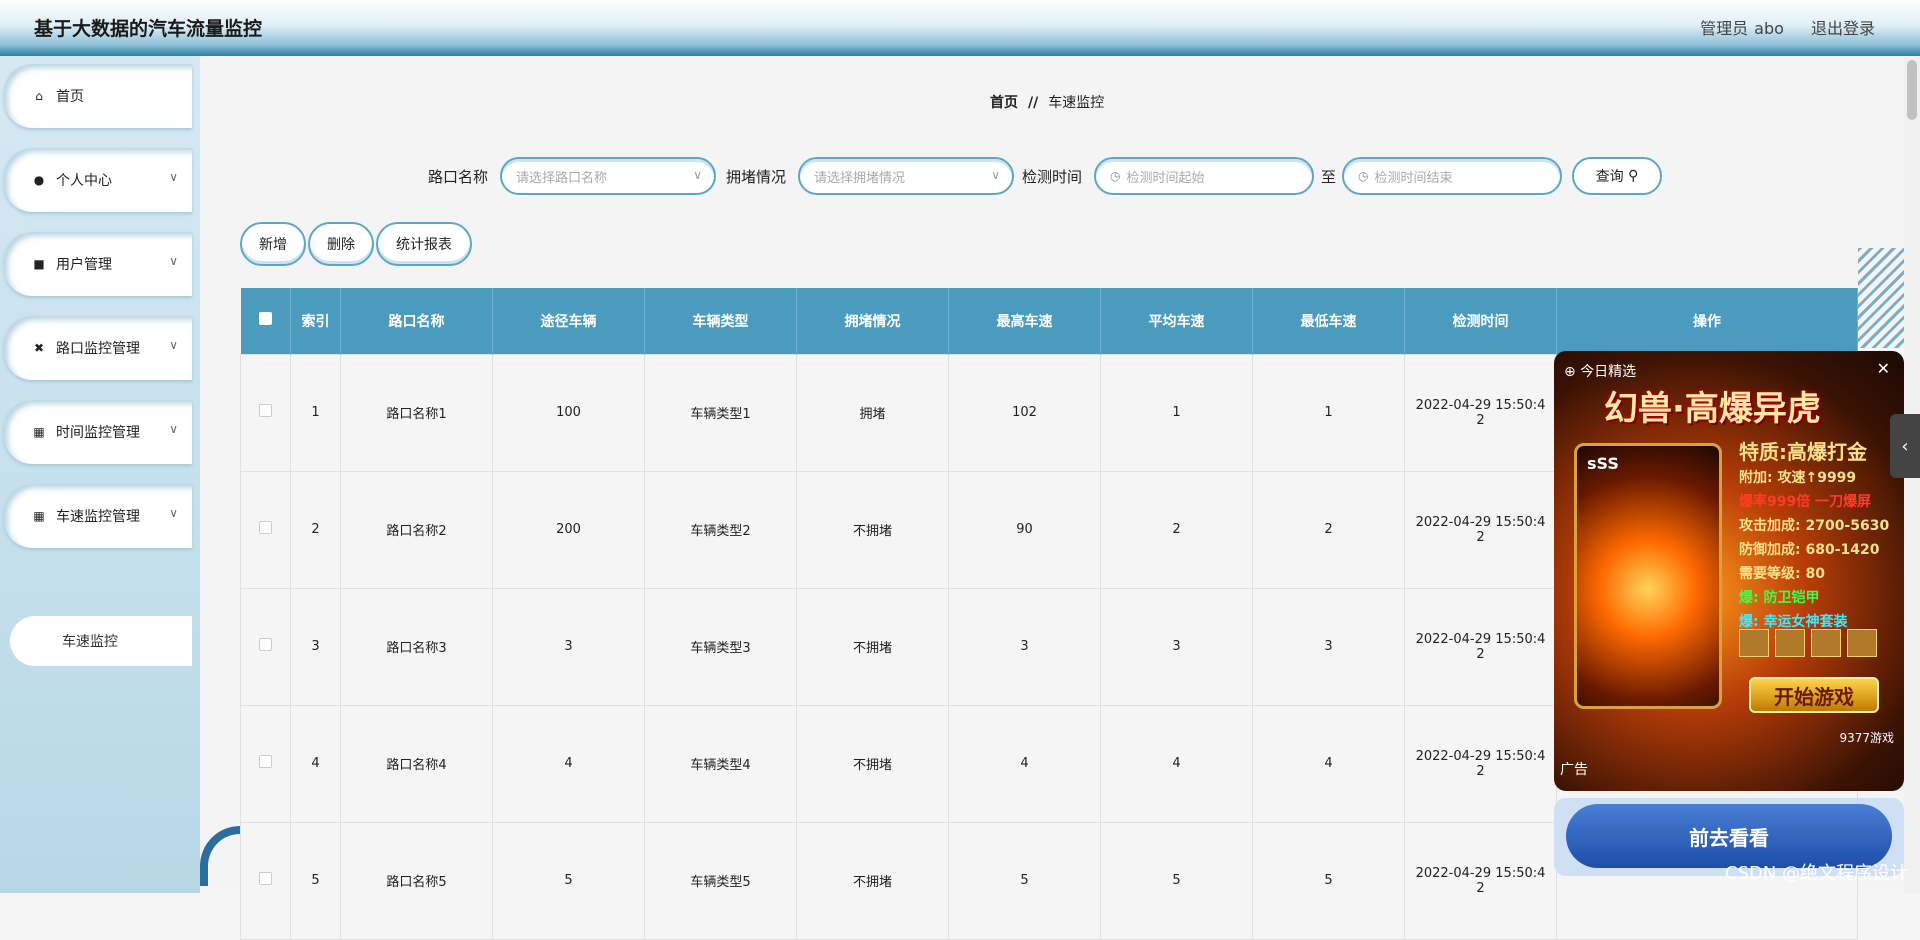 The width and height of the screenshot is (1920, 940). I want to click on column-header-min-speed: 最低车速, so click(1329, 321).